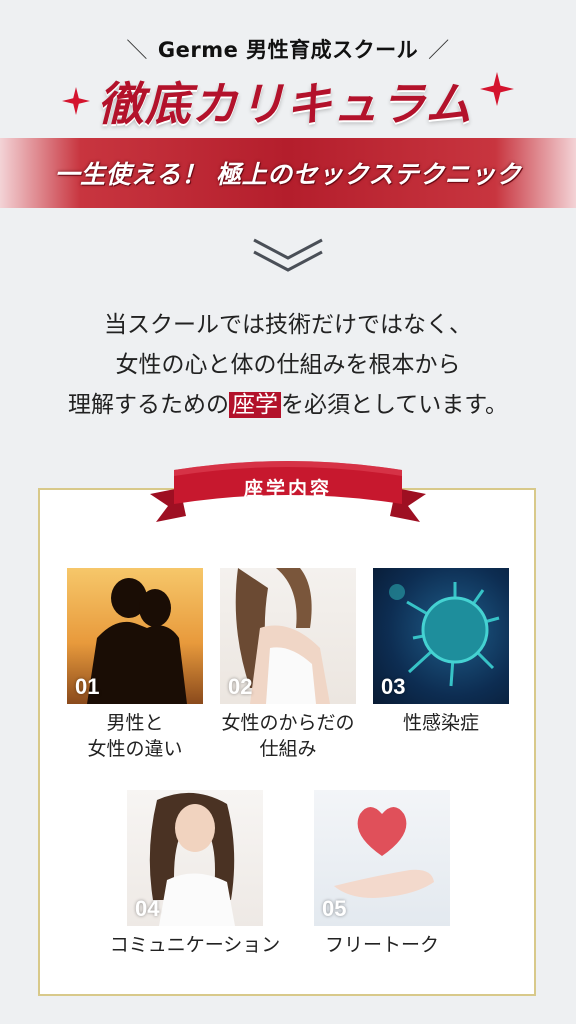 This screenshot has height=1024, width=576. I want to click on couple-silhouette-image: 01, so click(135, 636).